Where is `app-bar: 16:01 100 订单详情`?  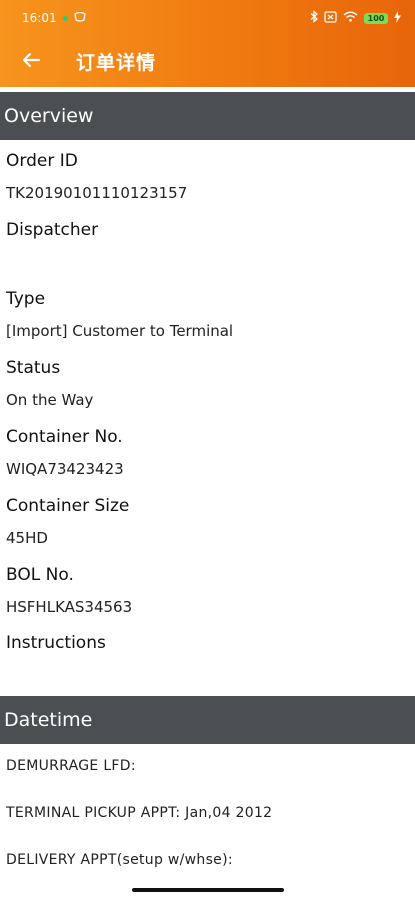
app-bar: 16:01 100 订单详情 is located at coordinates (207, 43).